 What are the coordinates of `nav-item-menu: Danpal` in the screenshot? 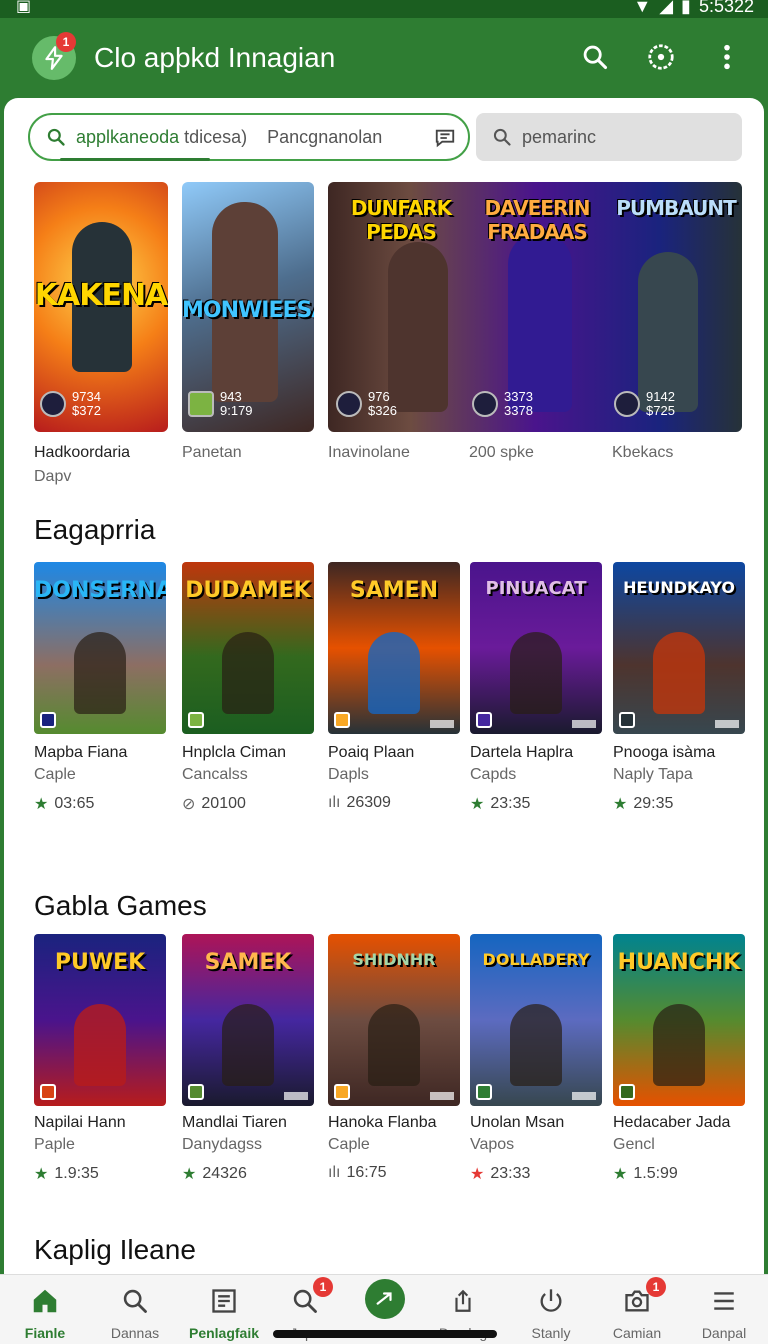 It's located at (724, 1309).